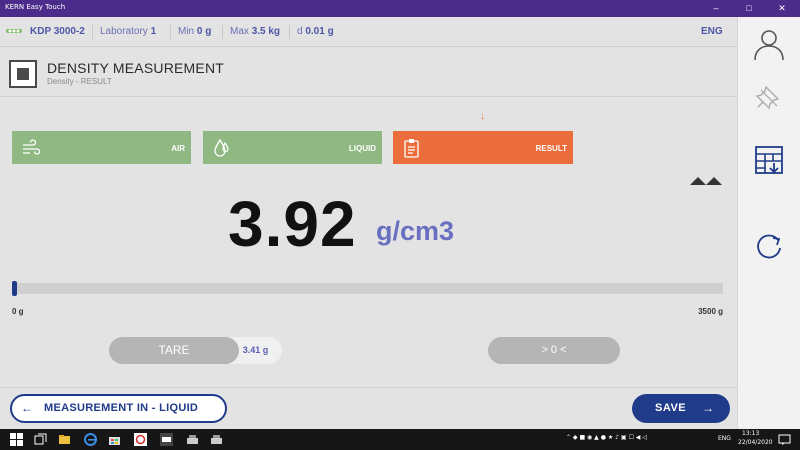 The width and height of the screenshot is (800, 450). Describe the element at coordinates (221, 147) in the screenshot. I see `droplet-icon` at that location.